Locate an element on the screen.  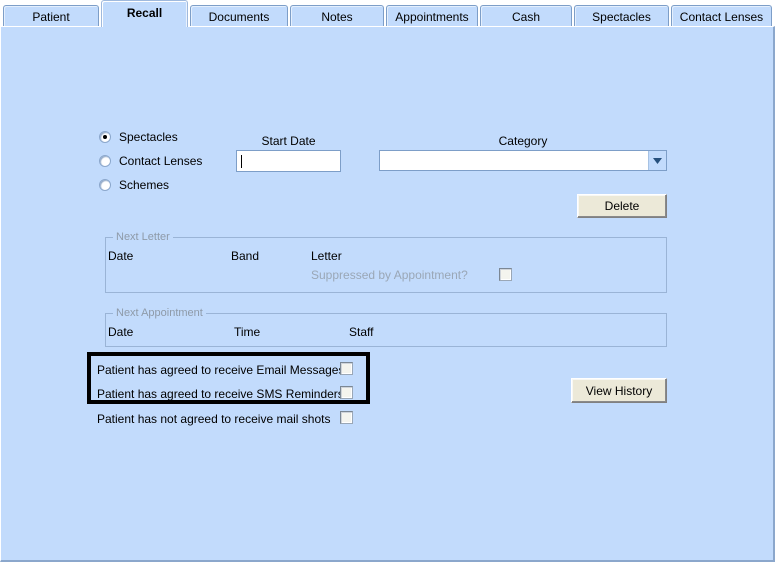
view-history-button: View History is located at coordinates (619, 390).